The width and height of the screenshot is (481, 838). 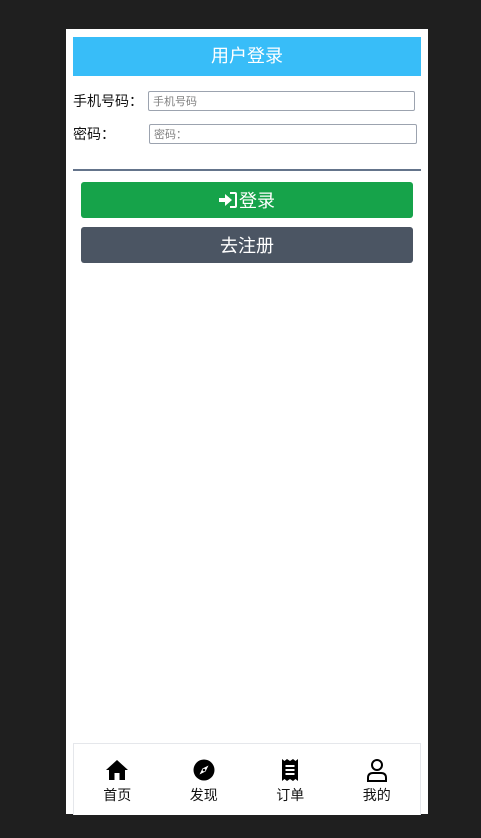 I want to click on login-button: 登录, so click(x=247, y=200).